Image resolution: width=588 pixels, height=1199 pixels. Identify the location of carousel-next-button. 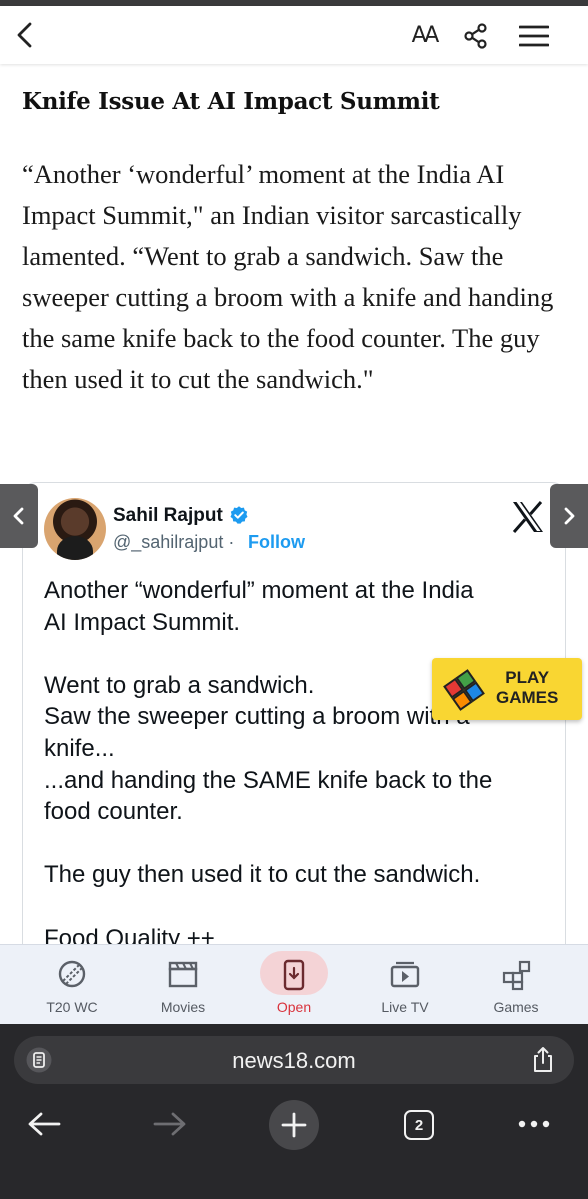
(569, 516).